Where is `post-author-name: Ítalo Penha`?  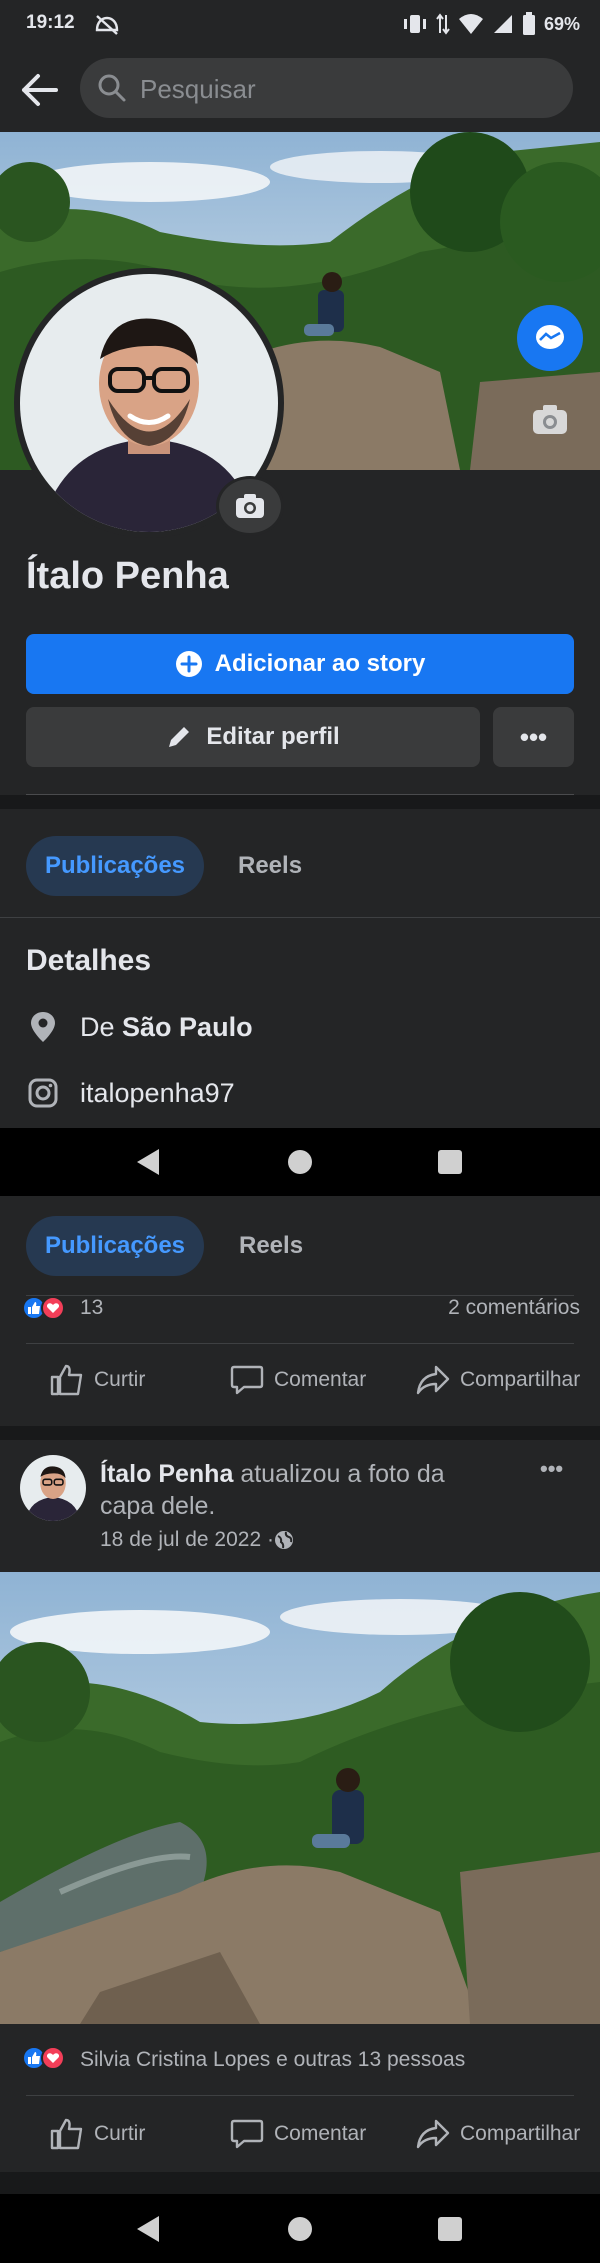 post-author-name: Ítalo Penha is located at coordinates (166, 1474).